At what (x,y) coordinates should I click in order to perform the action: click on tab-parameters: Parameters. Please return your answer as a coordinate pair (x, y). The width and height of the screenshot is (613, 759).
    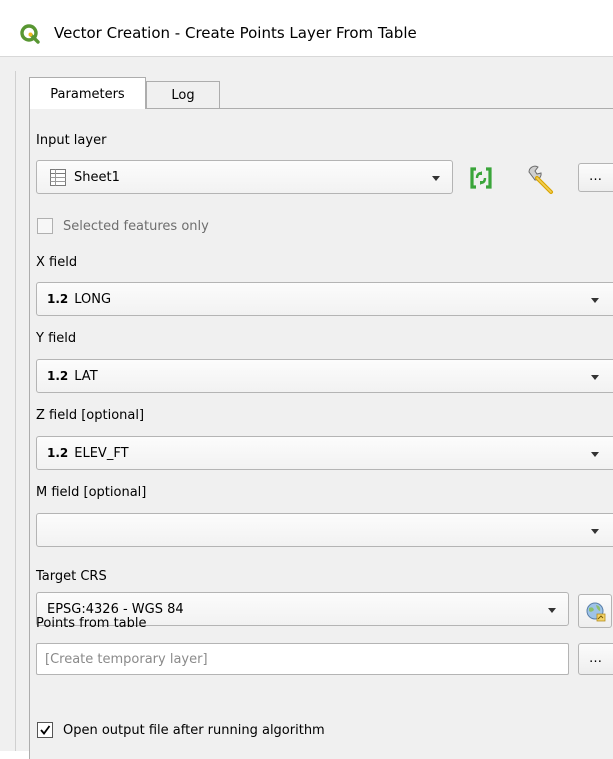
    Looking at the image, I should click on (87, 93).